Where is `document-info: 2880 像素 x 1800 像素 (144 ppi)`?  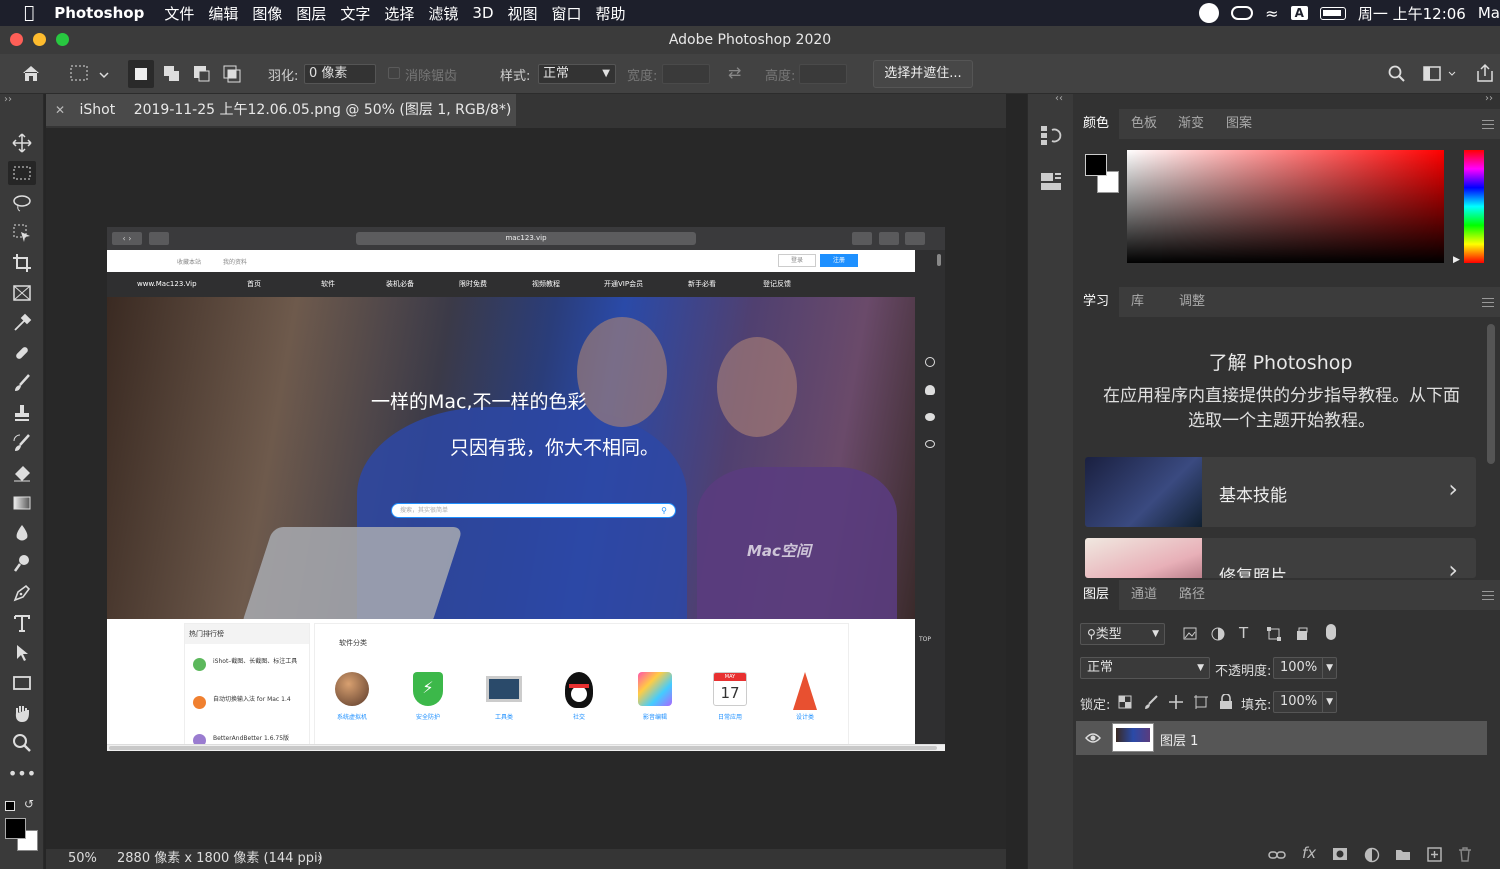
document-info: 2880 像素 x 1800 像素 (144 ppi) is located at coordinates (220, 859).